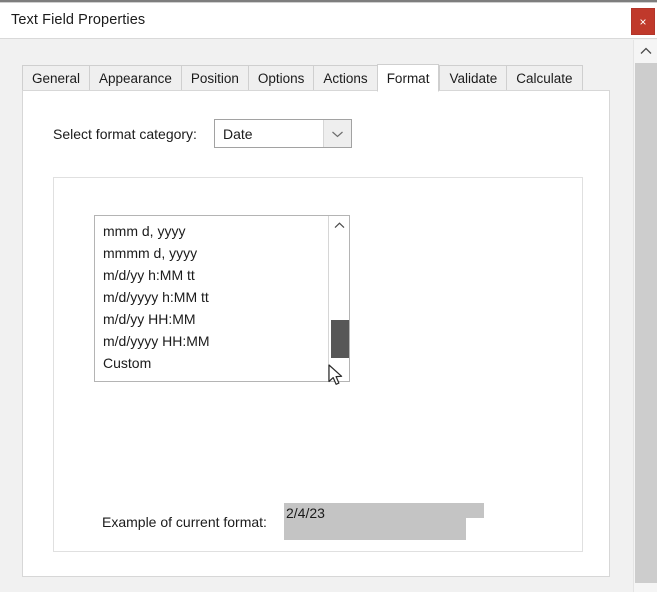  I want to click on tab-appearance: Appearance, so click(135, 78).